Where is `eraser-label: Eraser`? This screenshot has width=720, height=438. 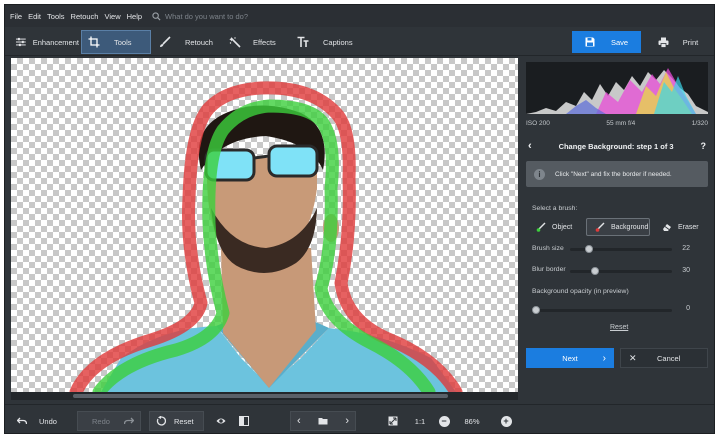
eraser-label: Eraser is located at coordinates (688, 227).